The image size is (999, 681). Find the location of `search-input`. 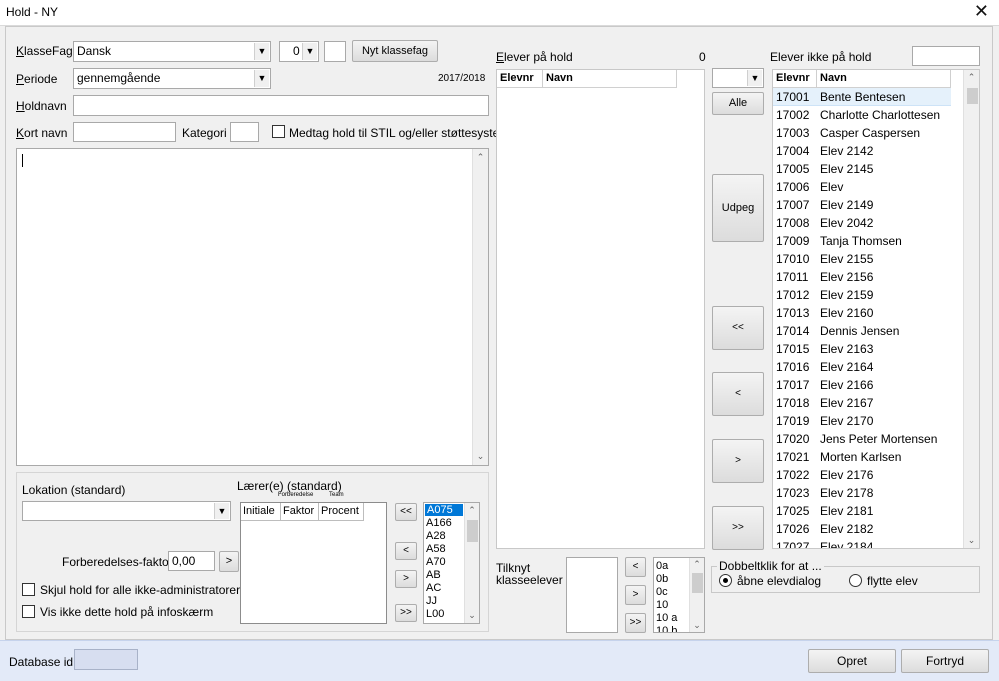

search-input is located at coordinates (946, 56).